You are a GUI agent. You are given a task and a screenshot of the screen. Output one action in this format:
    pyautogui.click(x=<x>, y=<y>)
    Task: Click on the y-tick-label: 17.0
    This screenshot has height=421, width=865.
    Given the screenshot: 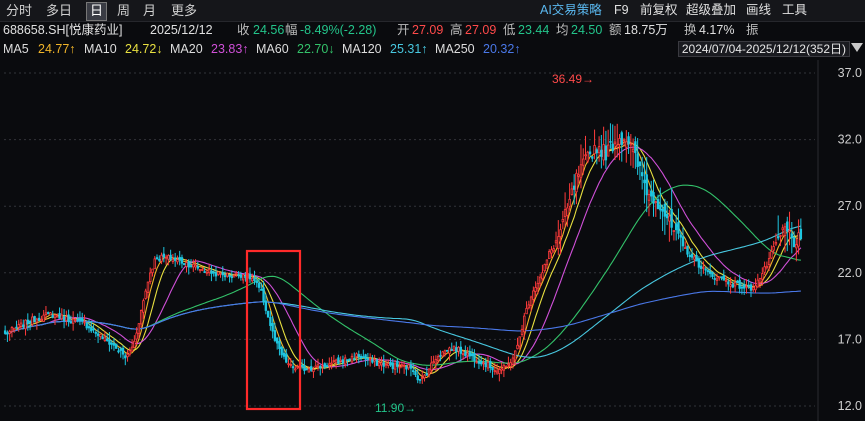 What is the action you would take?
    pyautogui.click(x=850, y=339)
    